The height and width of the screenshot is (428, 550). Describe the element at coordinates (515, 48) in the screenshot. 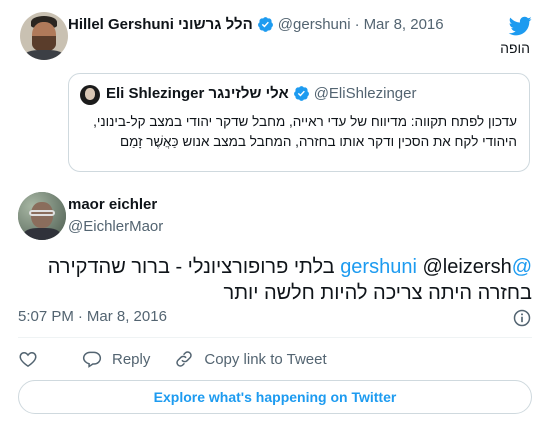

I see `parent-tweet-text: הופה` at that location.